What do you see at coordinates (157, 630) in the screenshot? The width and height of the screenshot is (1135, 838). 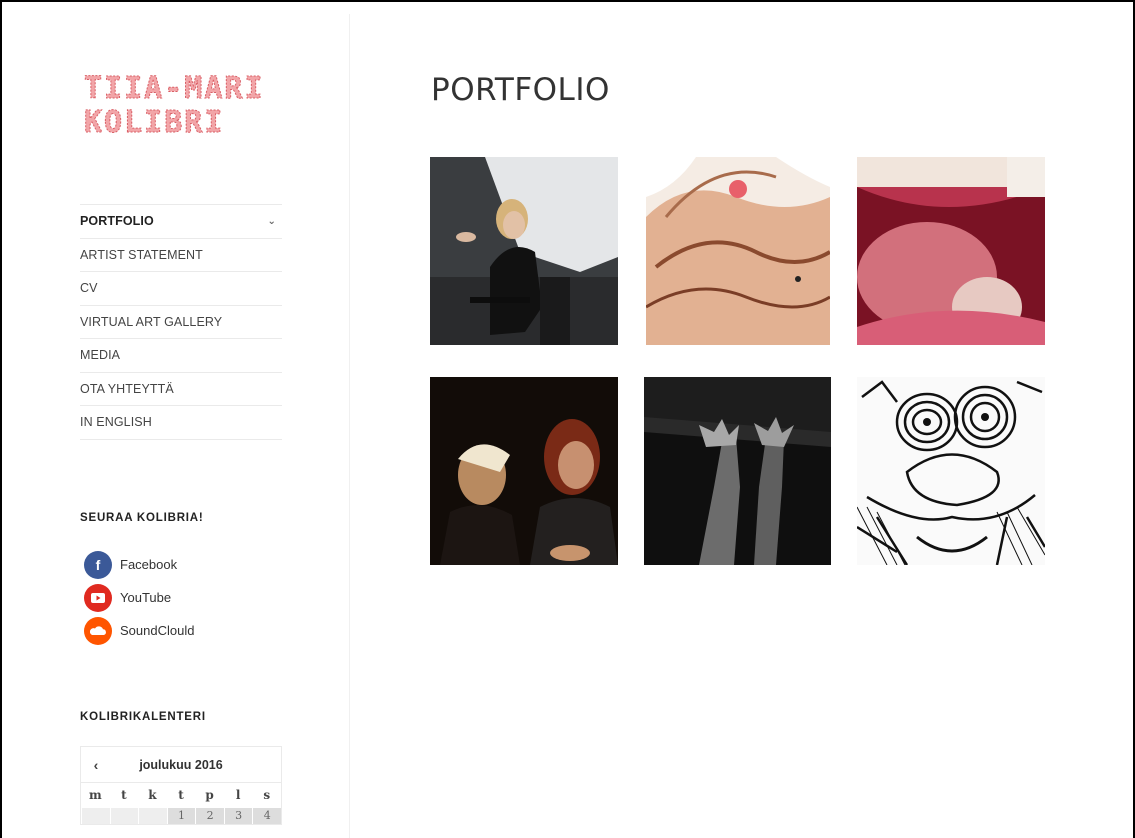 I see `social-label: SoundClould` at bounding box center [157, 630].